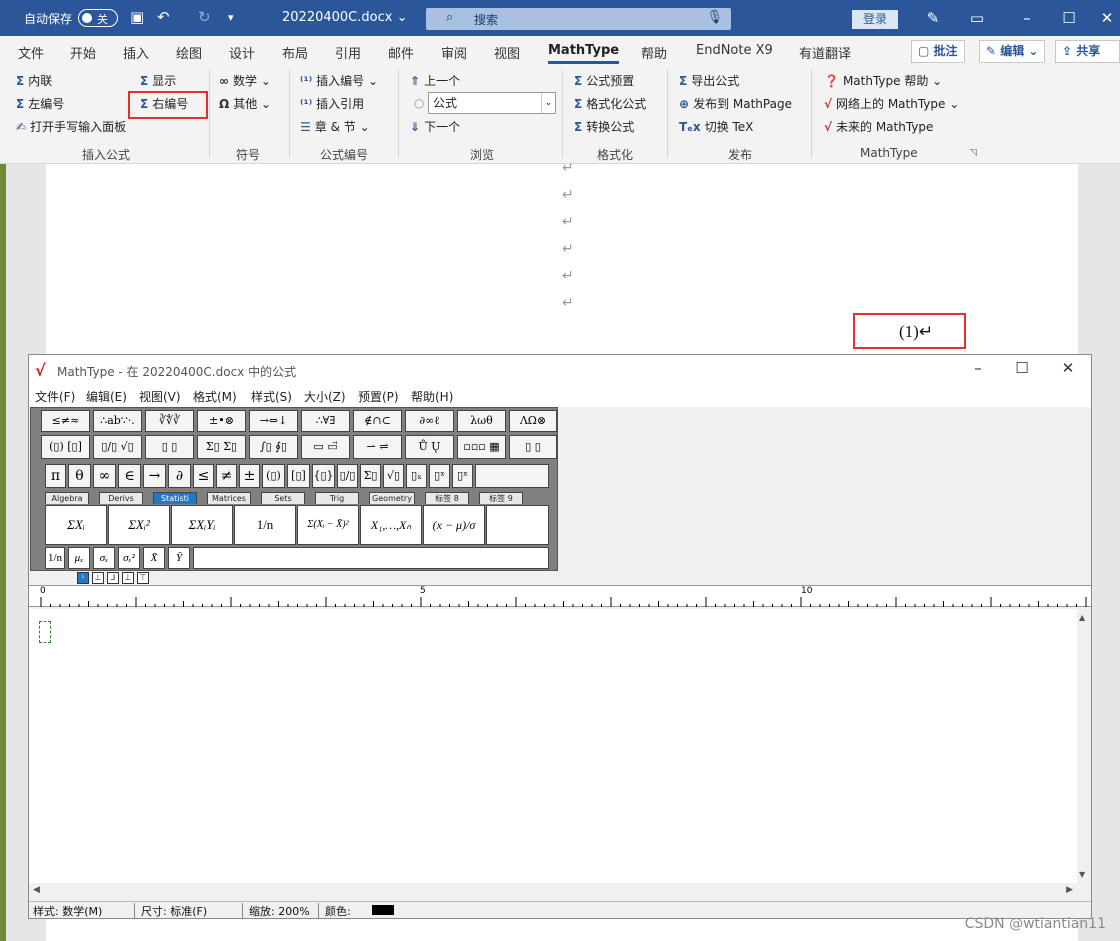 This screenshot has width=1120, height=941. What do you see at coordinates (169, 447) in the screenshot?
I see `palette-scripts: ▯ ▯` at bounding box center [169, 447].